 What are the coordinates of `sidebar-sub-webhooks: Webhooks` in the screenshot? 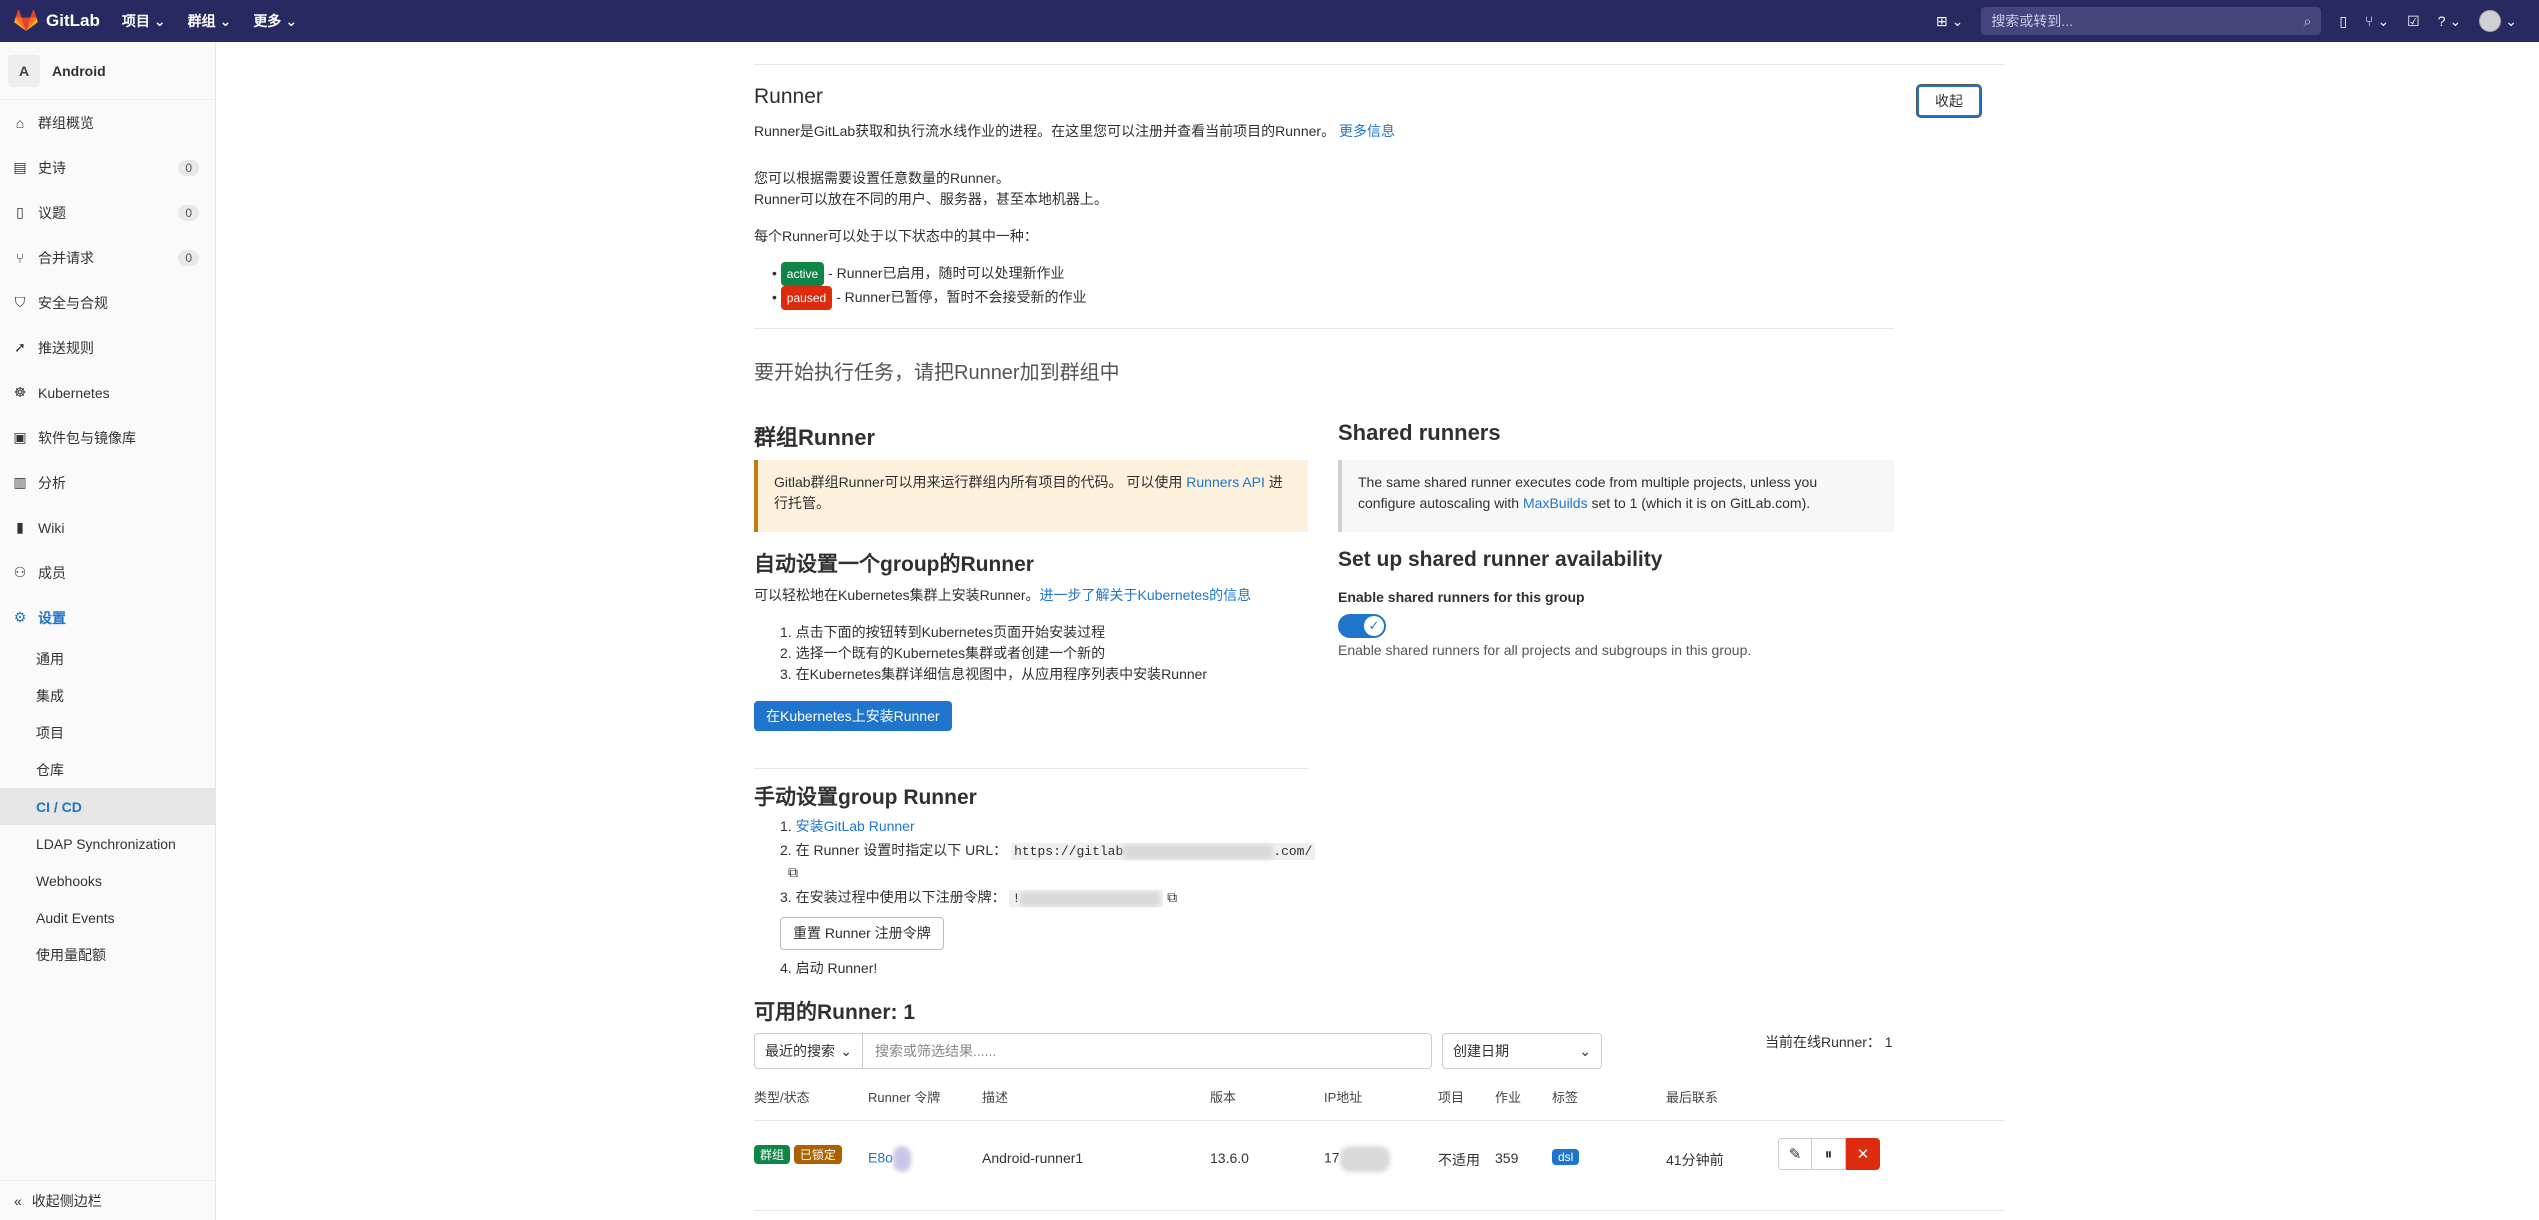 It's located at (107, 880).